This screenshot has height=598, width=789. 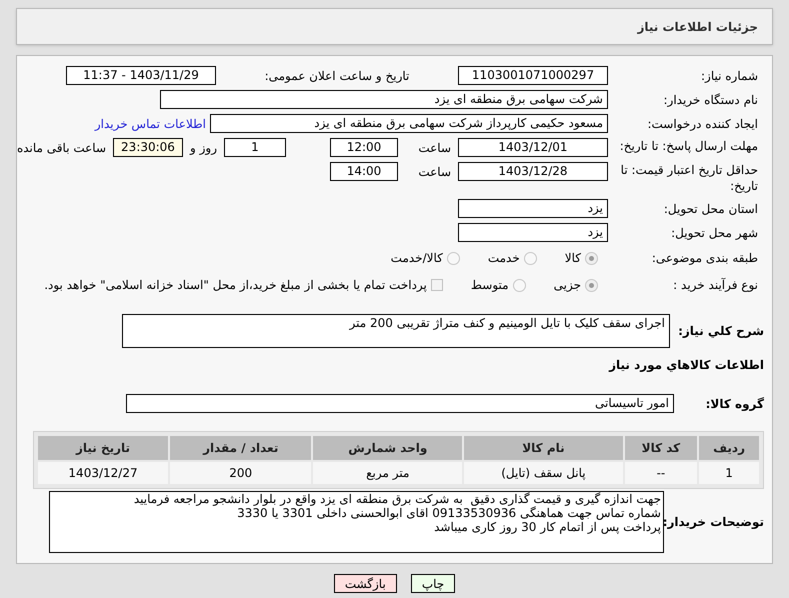 I want to click on checkbox-label: پرداخت تمام یا بخشی از مبلغ خرید،از محل "اسناد خزانه اسلامی" خواهد بود., so click(x=235, y=285).